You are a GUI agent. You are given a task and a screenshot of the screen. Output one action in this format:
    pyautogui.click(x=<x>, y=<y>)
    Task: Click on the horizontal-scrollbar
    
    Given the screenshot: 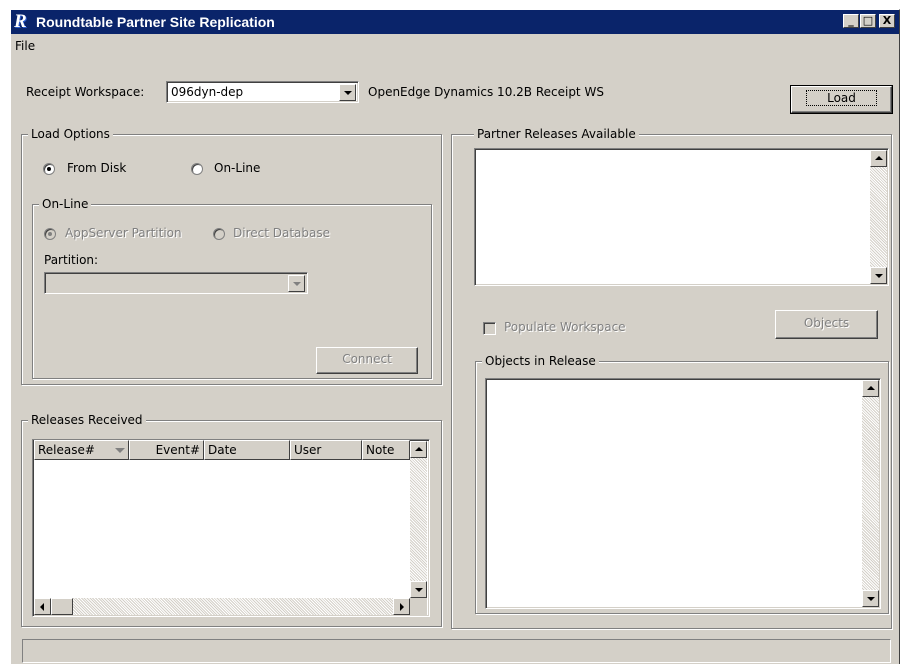 What is the action you would take?
    pyautogui.click(x=222, y=606)
    